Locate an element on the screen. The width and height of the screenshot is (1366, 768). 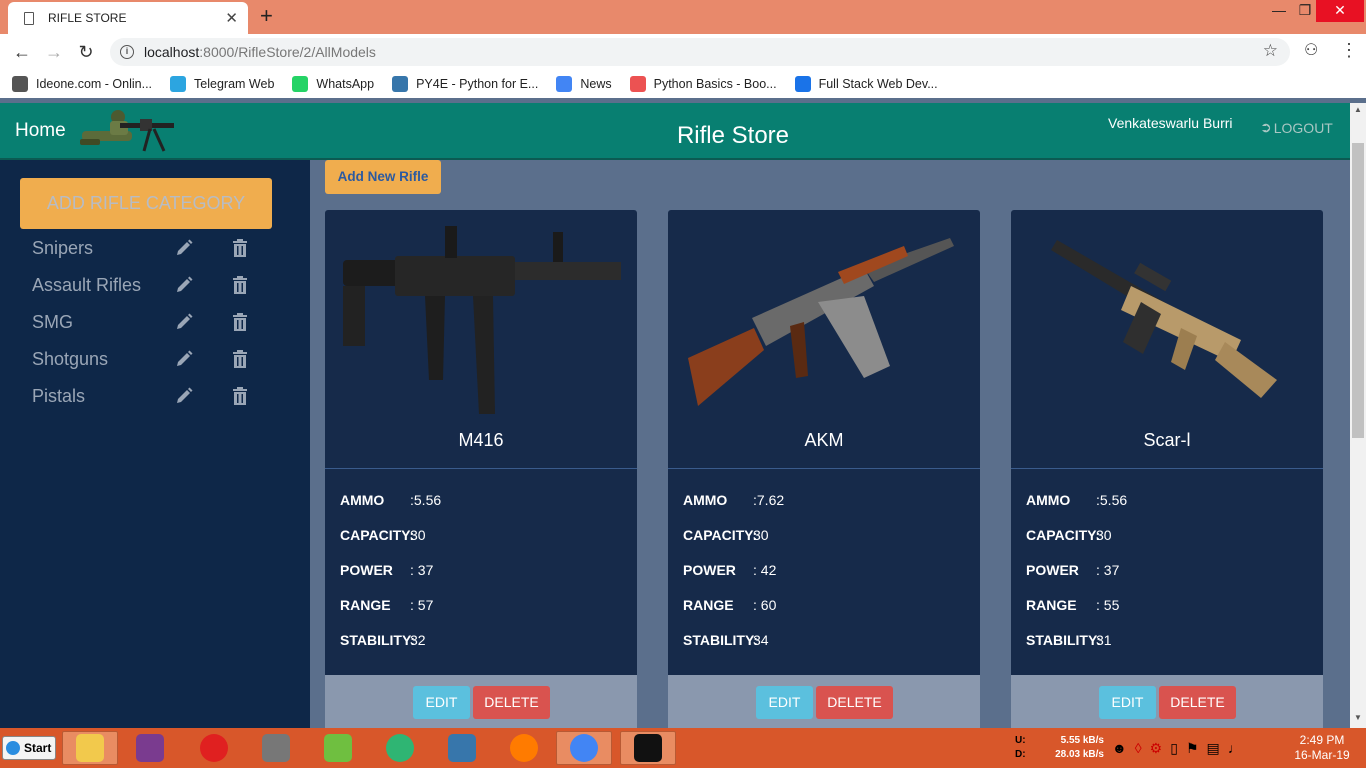
scroll-thumb is located at coordinates (1358, 290).